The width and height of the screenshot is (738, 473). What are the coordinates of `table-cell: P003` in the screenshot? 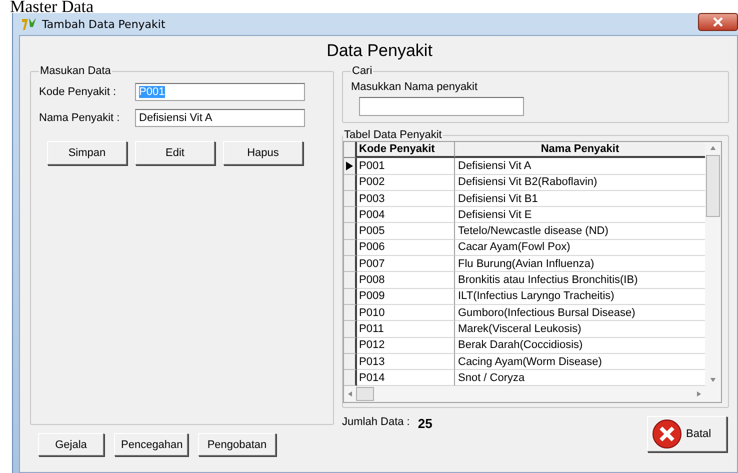 It's located at (406, 199).